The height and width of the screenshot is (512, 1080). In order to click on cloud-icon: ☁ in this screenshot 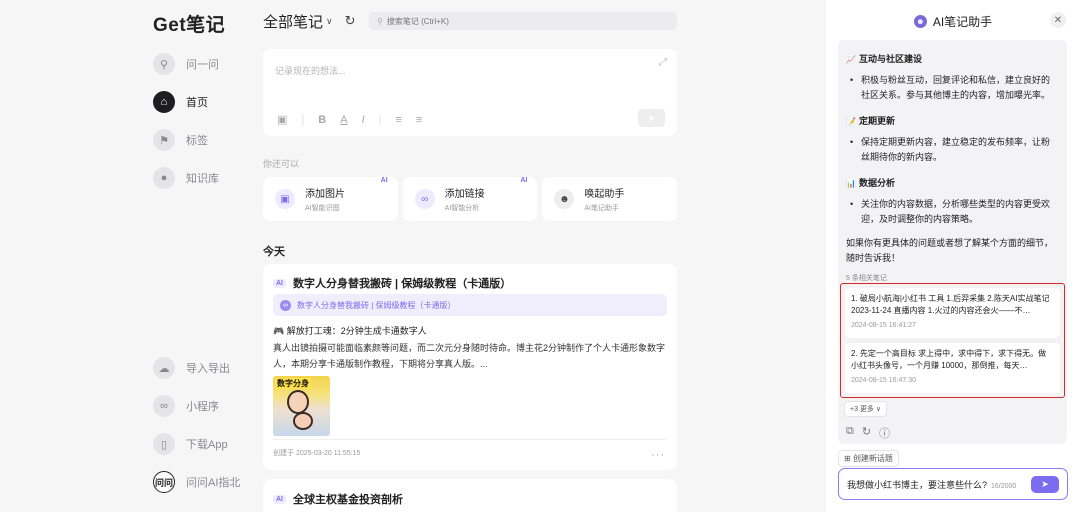, I will do `click(164, 368)`.